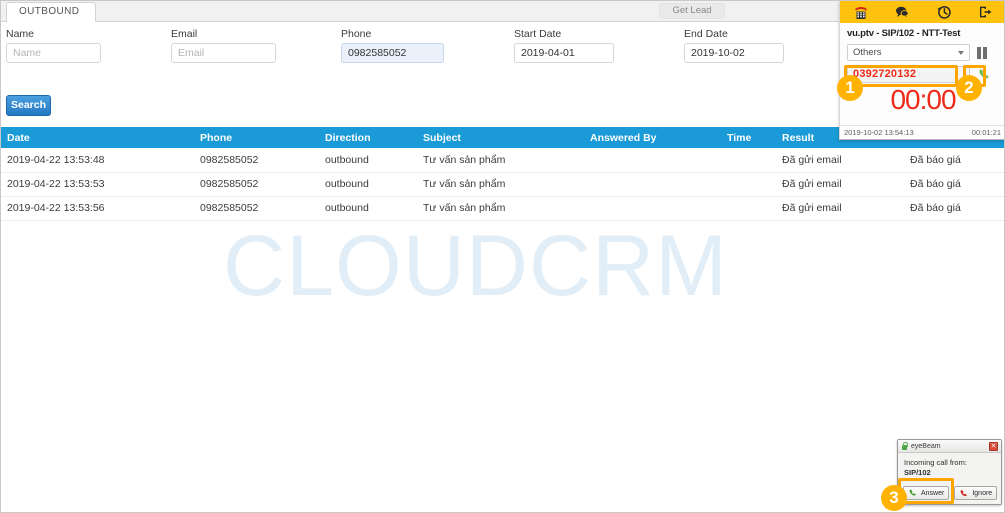 This screenshot has width=1005, height=513. I want to click on softphone-status-row: Others, so click(923, 52).